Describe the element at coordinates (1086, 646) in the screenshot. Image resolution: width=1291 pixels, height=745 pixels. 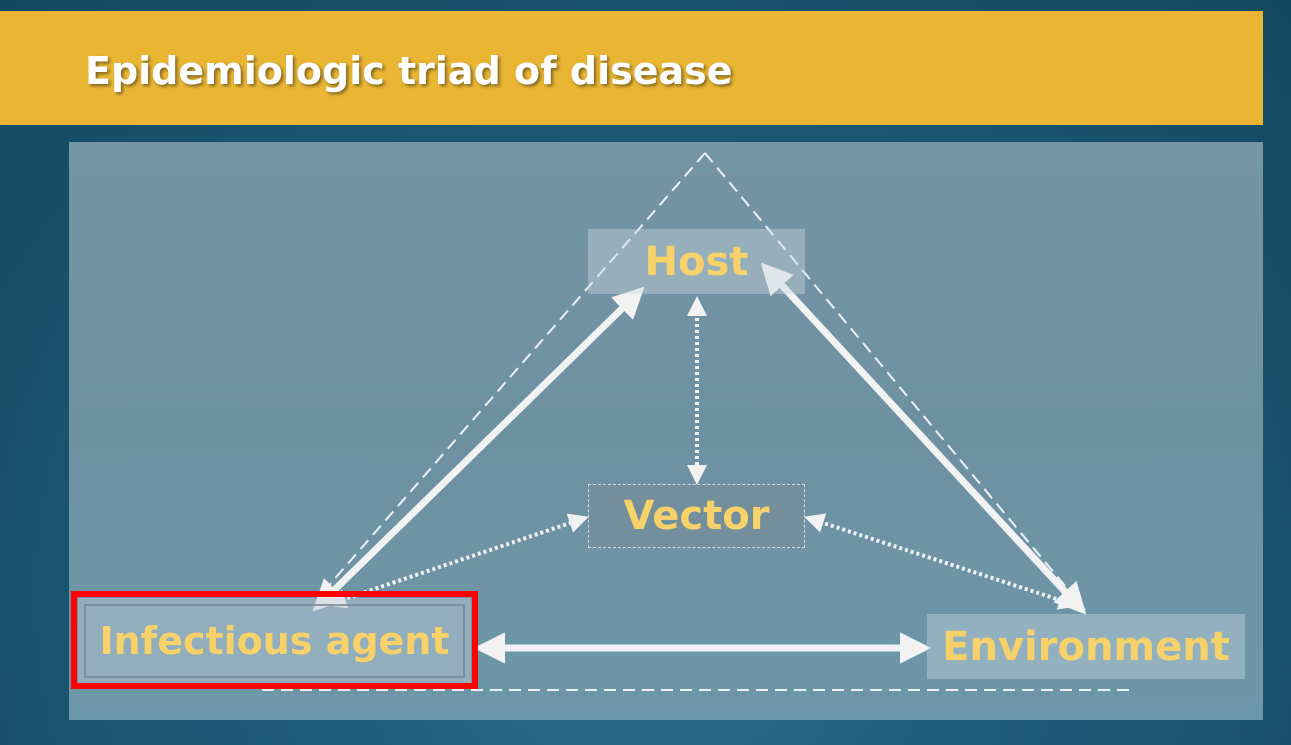
I see `environment-node: Environment` at that location.